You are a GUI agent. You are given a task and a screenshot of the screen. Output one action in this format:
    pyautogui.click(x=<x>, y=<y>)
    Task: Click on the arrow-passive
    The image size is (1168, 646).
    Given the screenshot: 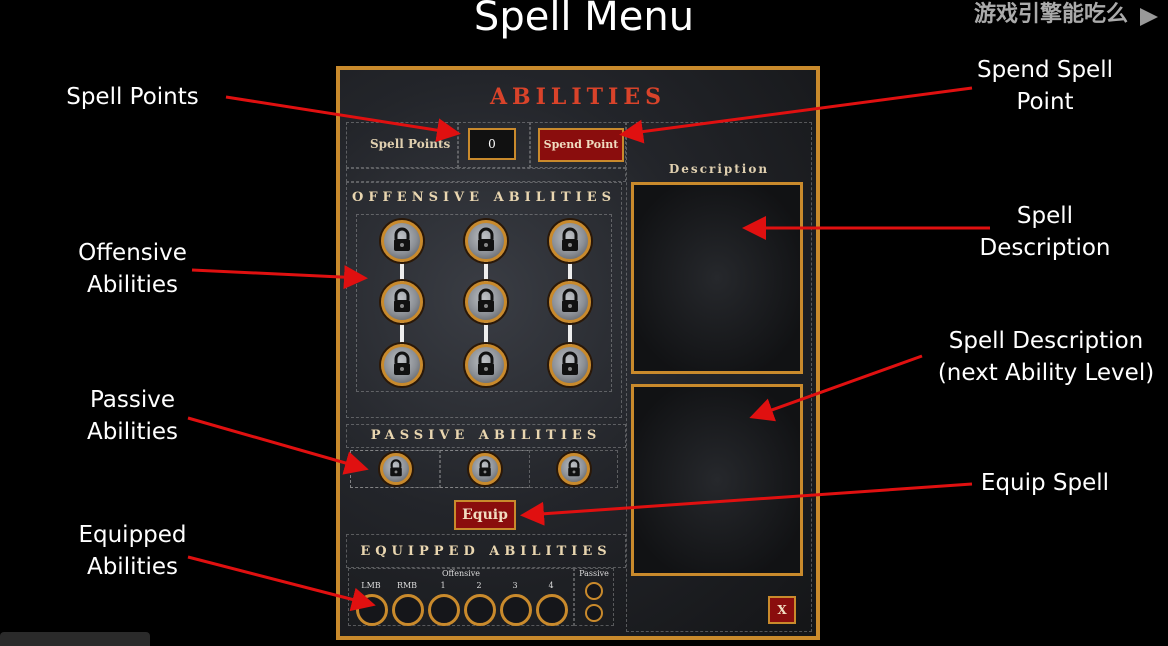 What is the action you would take?
    pyautogui.click(x=278, y=445)
    